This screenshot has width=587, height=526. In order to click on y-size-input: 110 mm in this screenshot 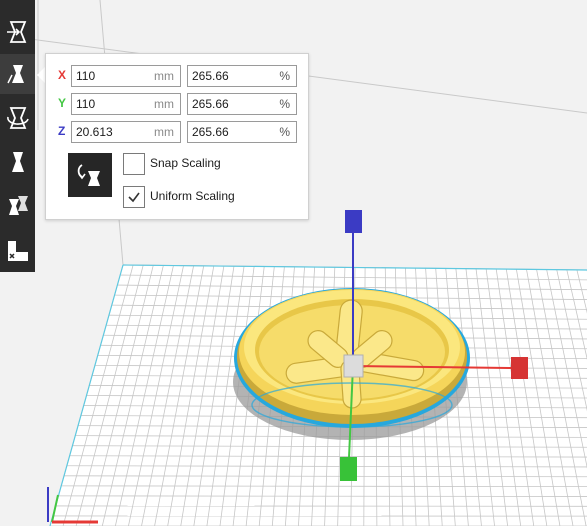, I will do `click(126, 104)`.